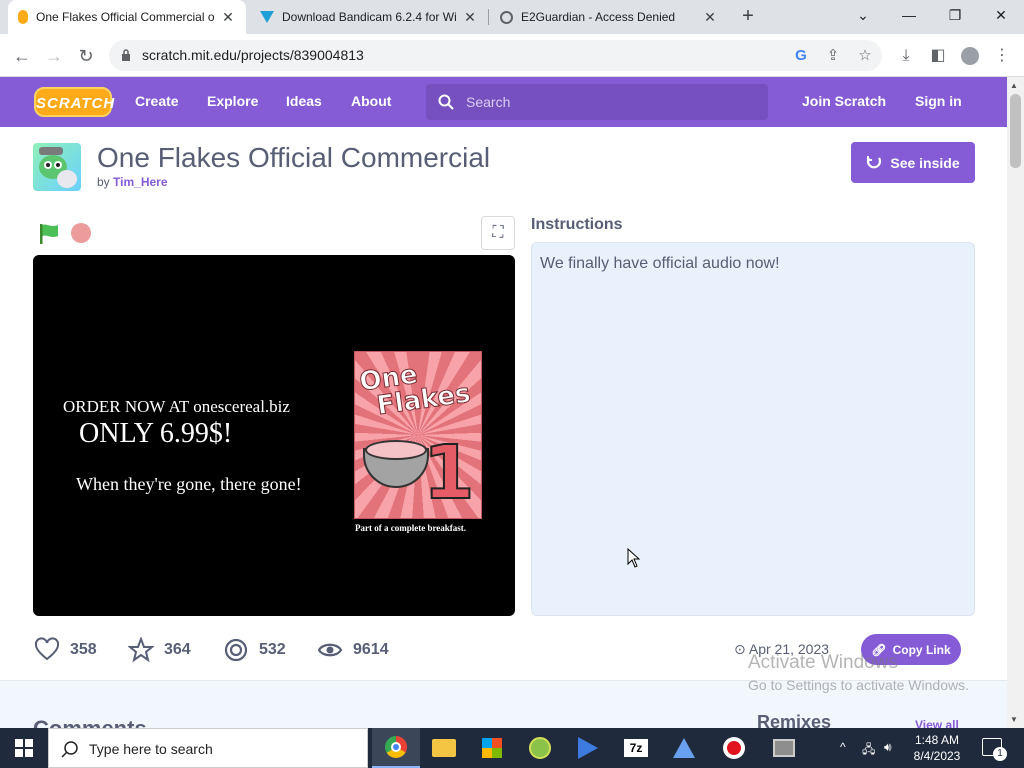  What do you see at coordinates (189, 484) in the screenshot?
I see `stage-gone-text: When they're gone, there gone!` at bounding box center [189, 484].